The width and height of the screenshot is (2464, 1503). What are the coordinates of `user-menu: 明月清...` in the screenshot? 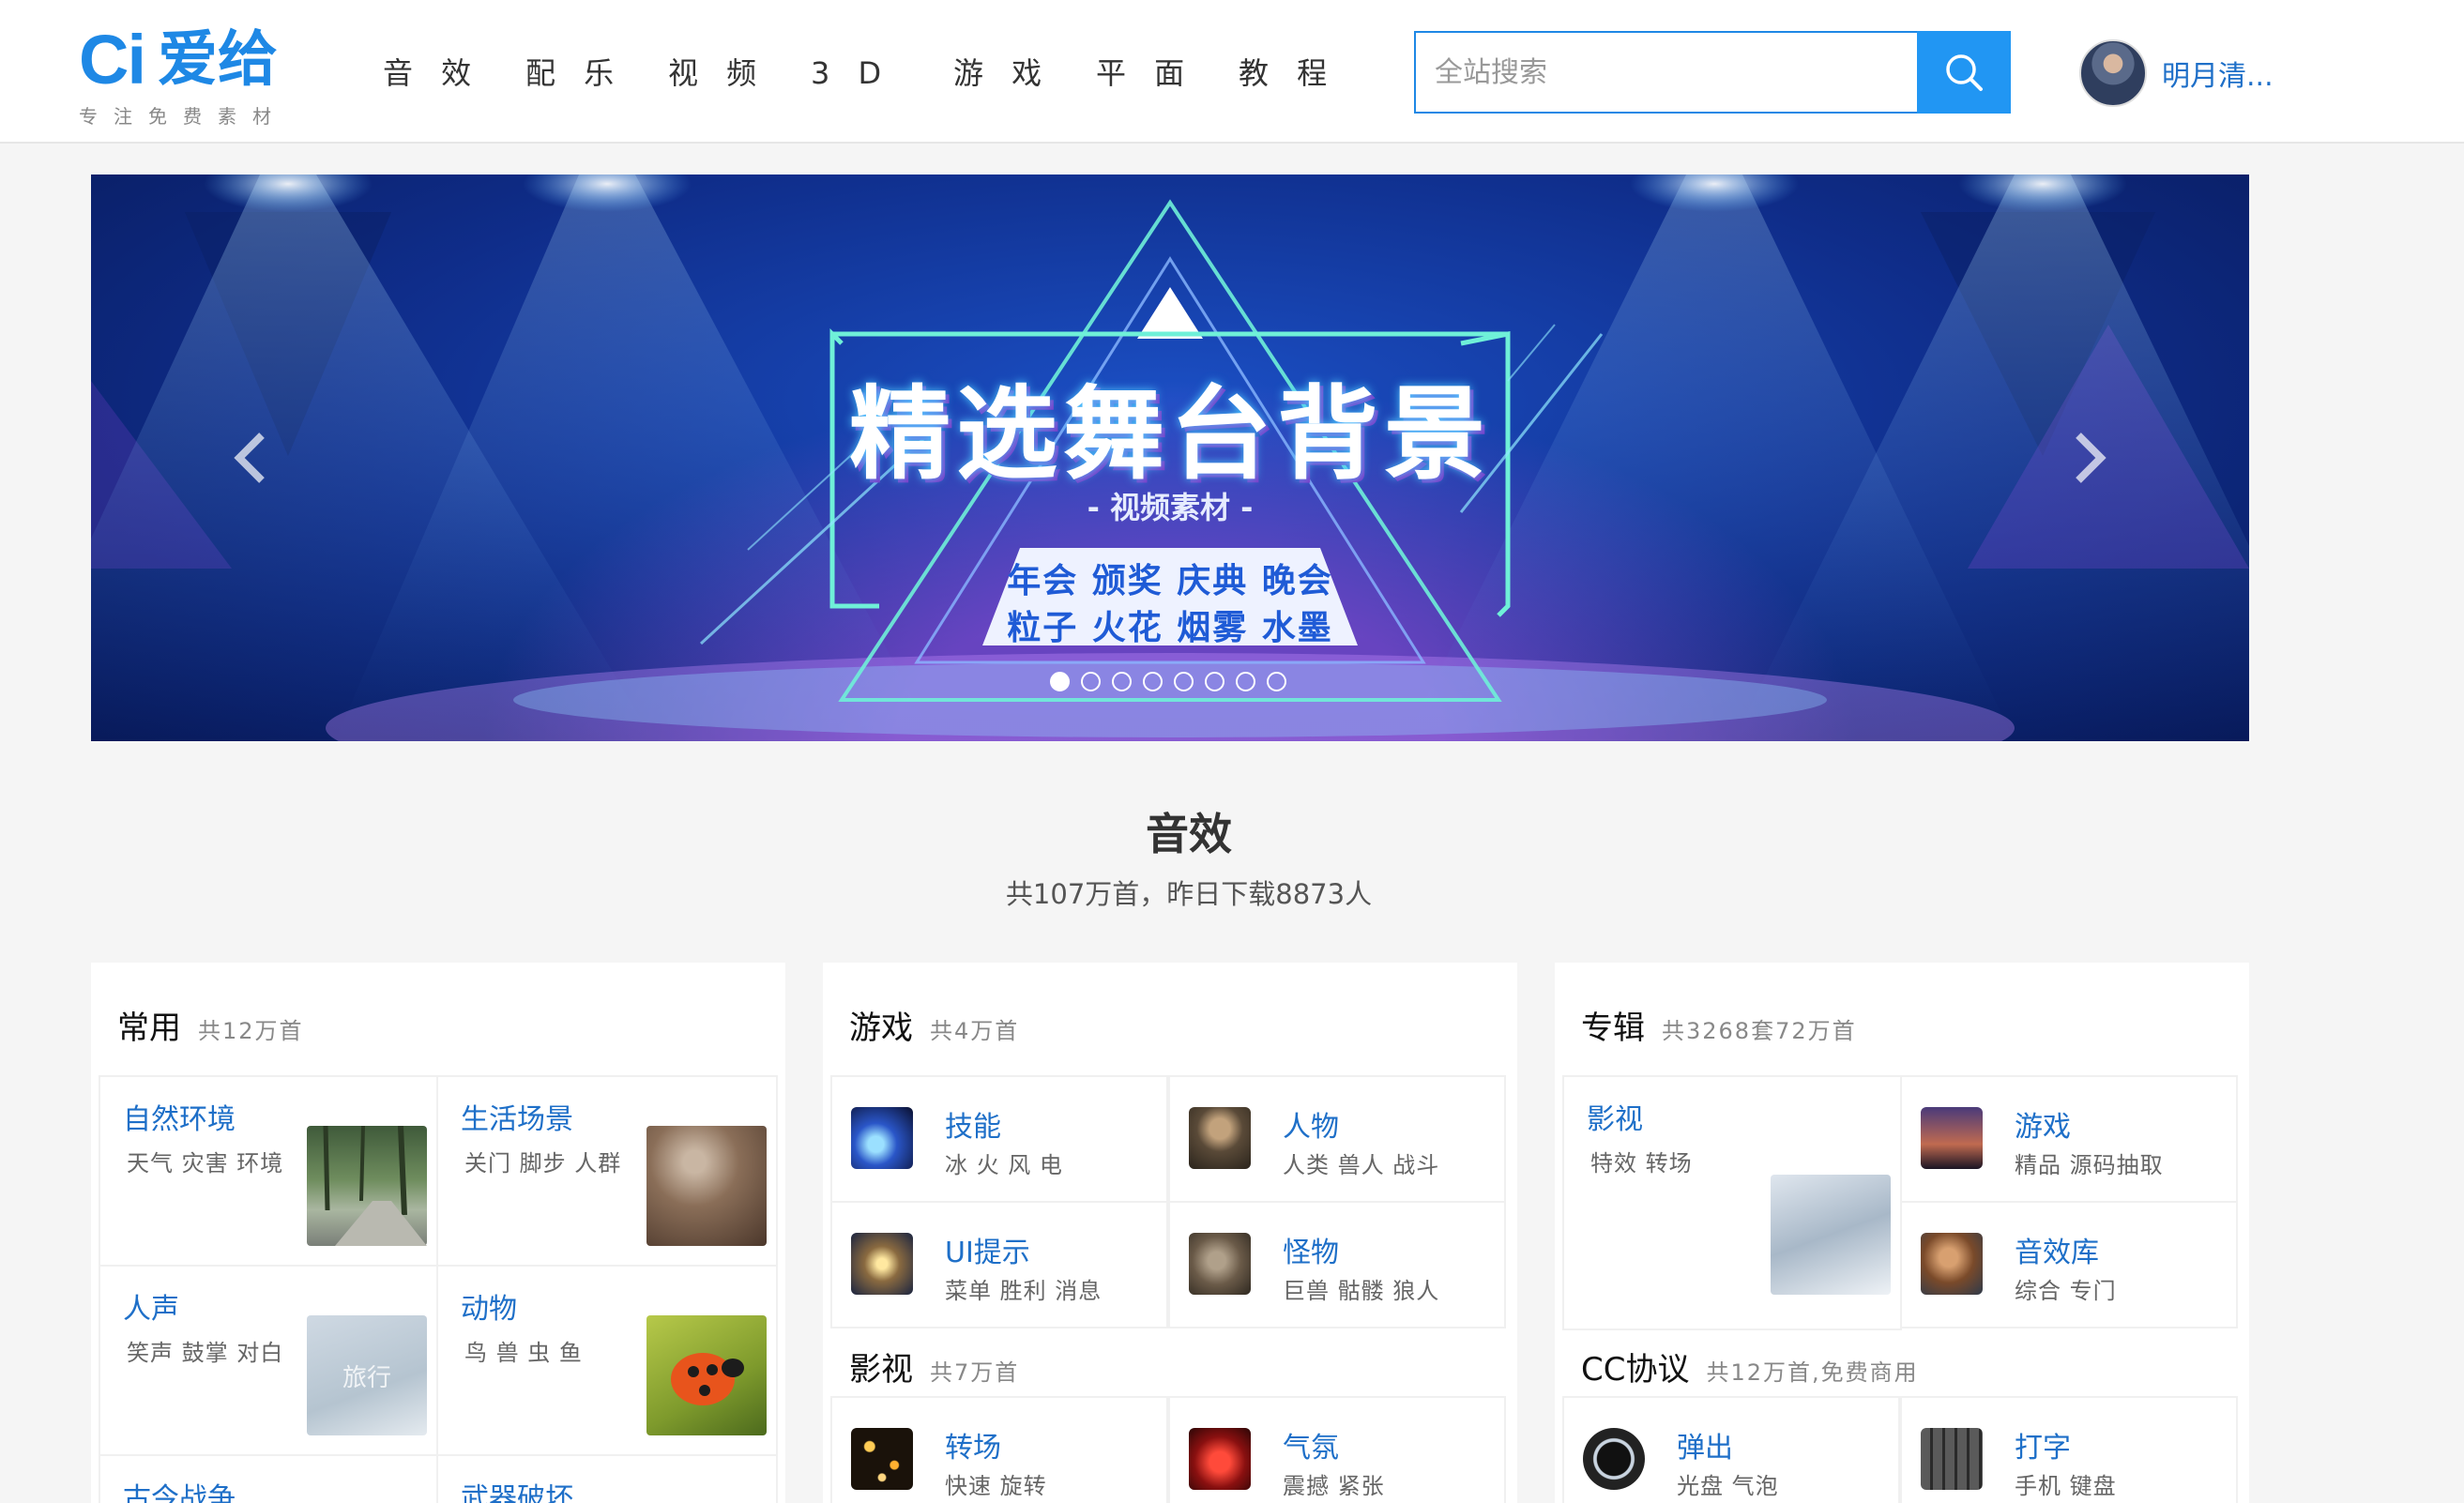 It's located at (2176, 73).